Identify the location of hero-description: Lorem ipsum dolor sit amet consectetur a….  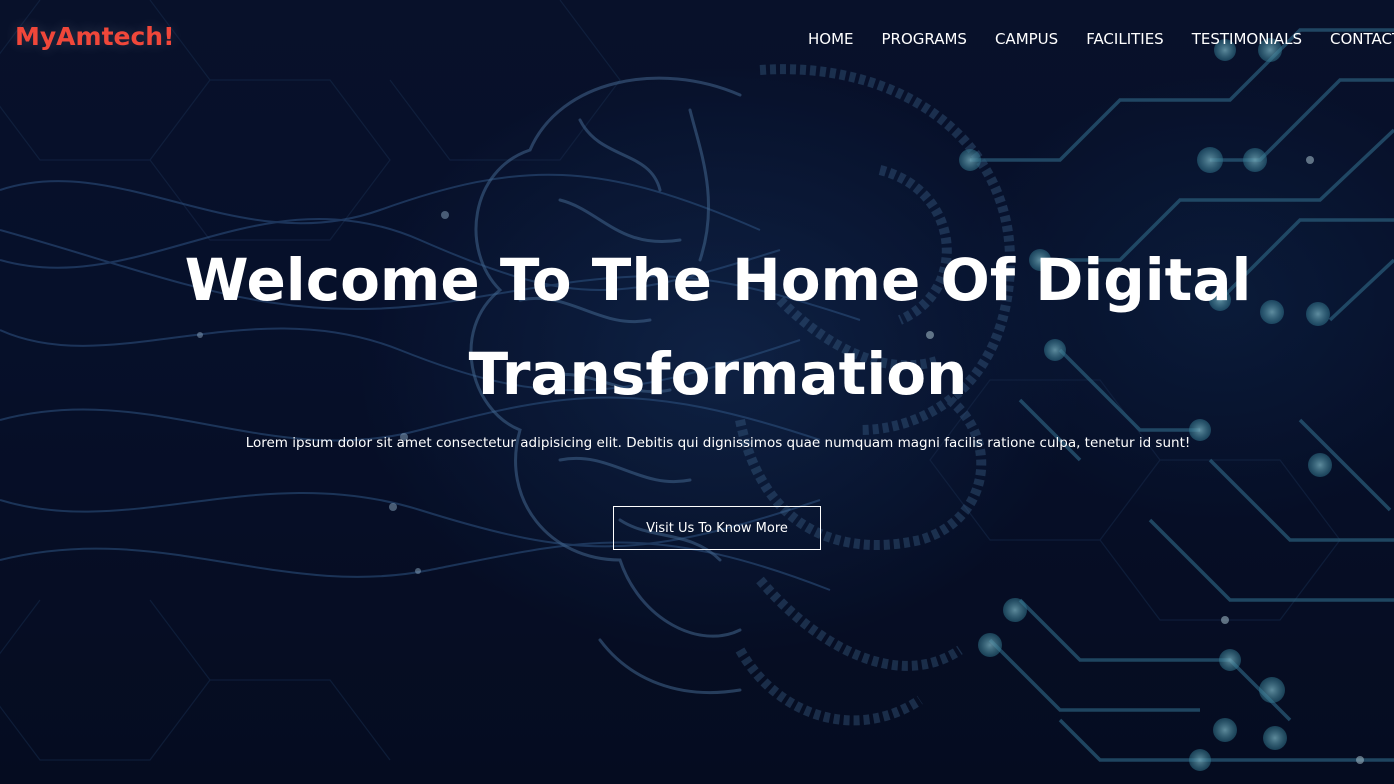
(718, 443).